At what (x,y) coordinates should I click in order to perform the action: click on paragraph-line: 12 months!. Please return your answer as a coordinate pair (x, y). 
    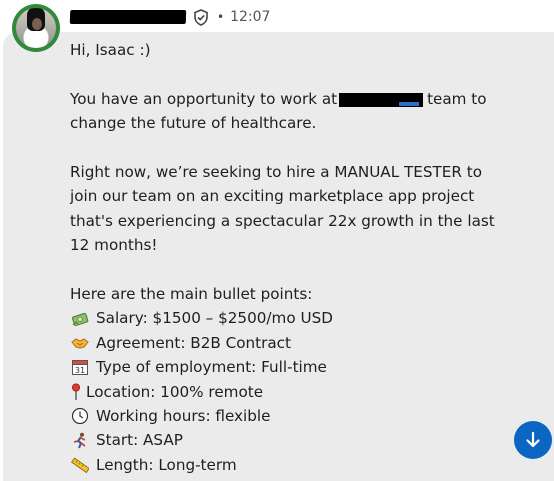
    Looking at the image, I should click on (114, 245).